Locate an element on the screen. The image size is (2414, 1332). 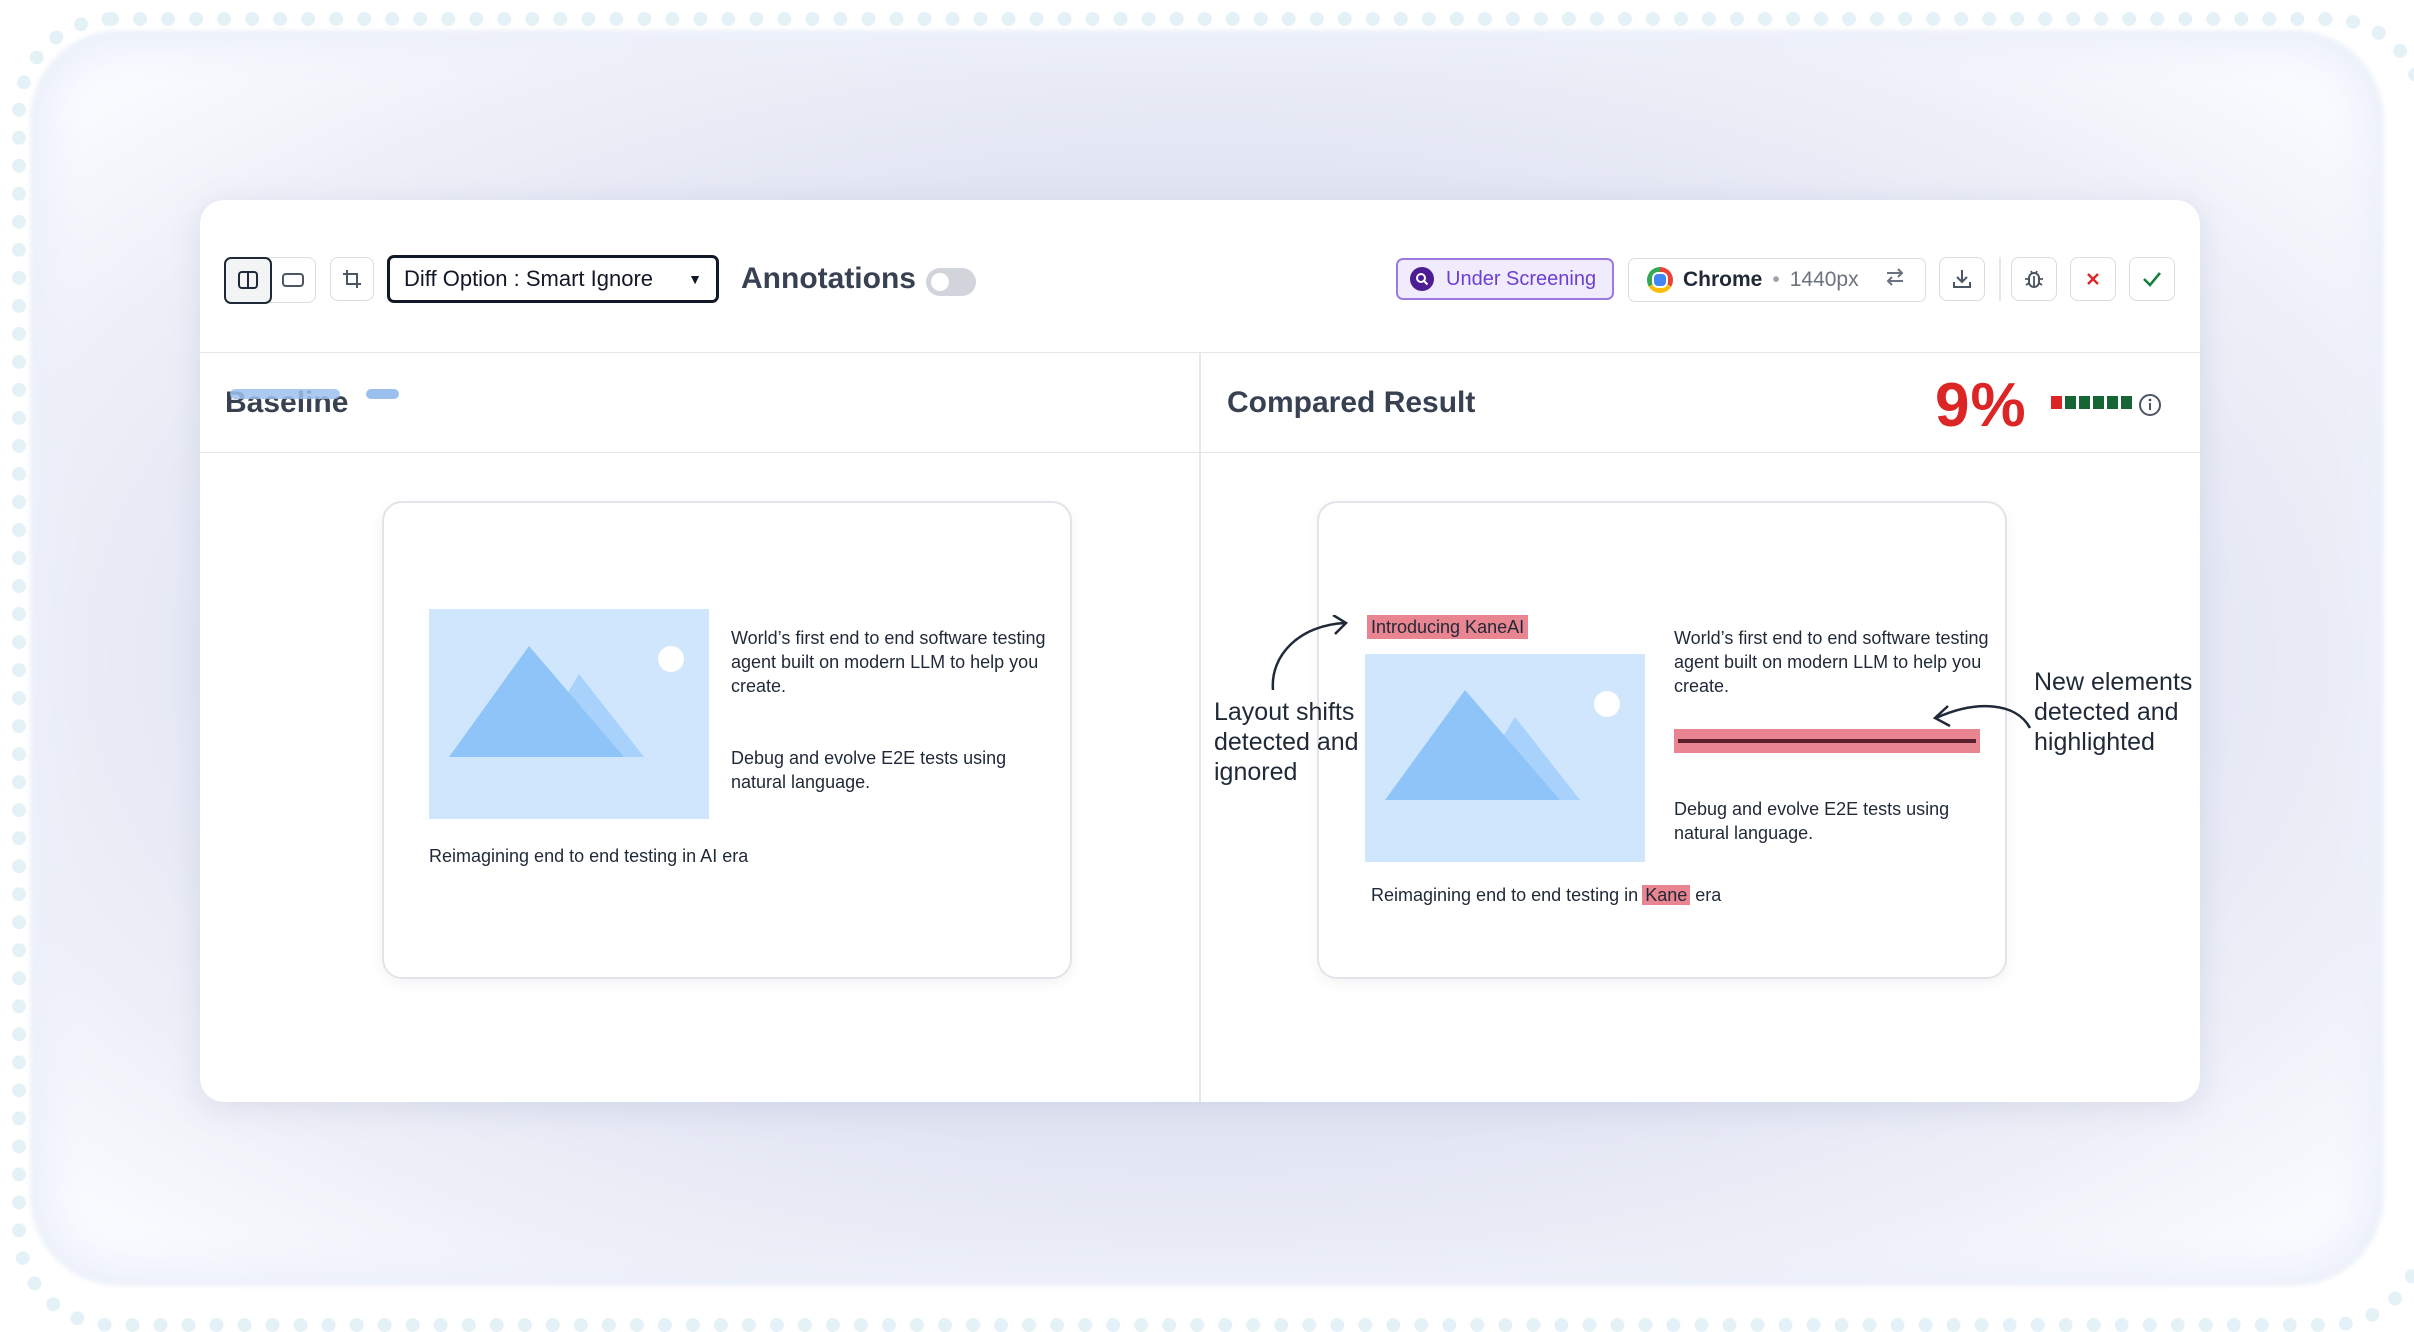
single-view-icon is located at coordinates (292, 280).